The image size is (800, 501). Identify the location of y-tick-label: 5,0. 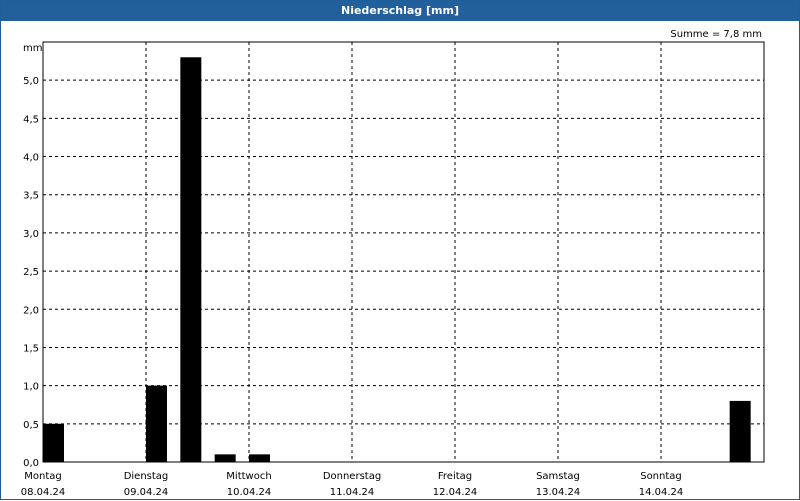
(31, 81).